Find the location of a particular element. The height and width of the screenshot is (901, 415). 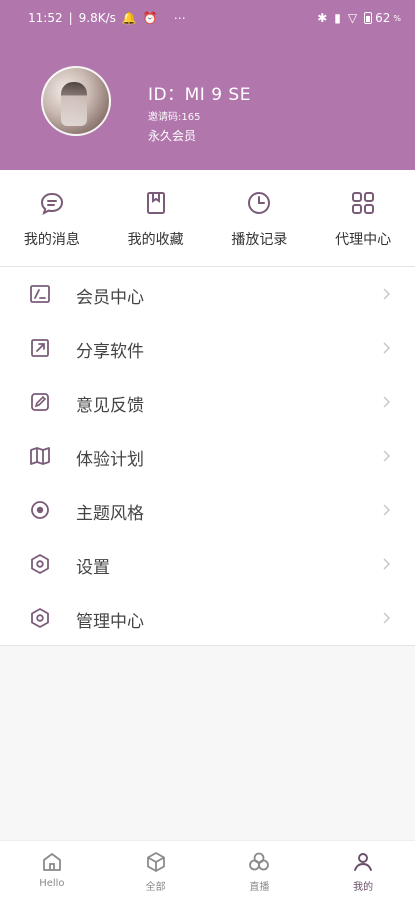

menu-label-vip-center: 会员中心 is located at coordinates (110, 298).